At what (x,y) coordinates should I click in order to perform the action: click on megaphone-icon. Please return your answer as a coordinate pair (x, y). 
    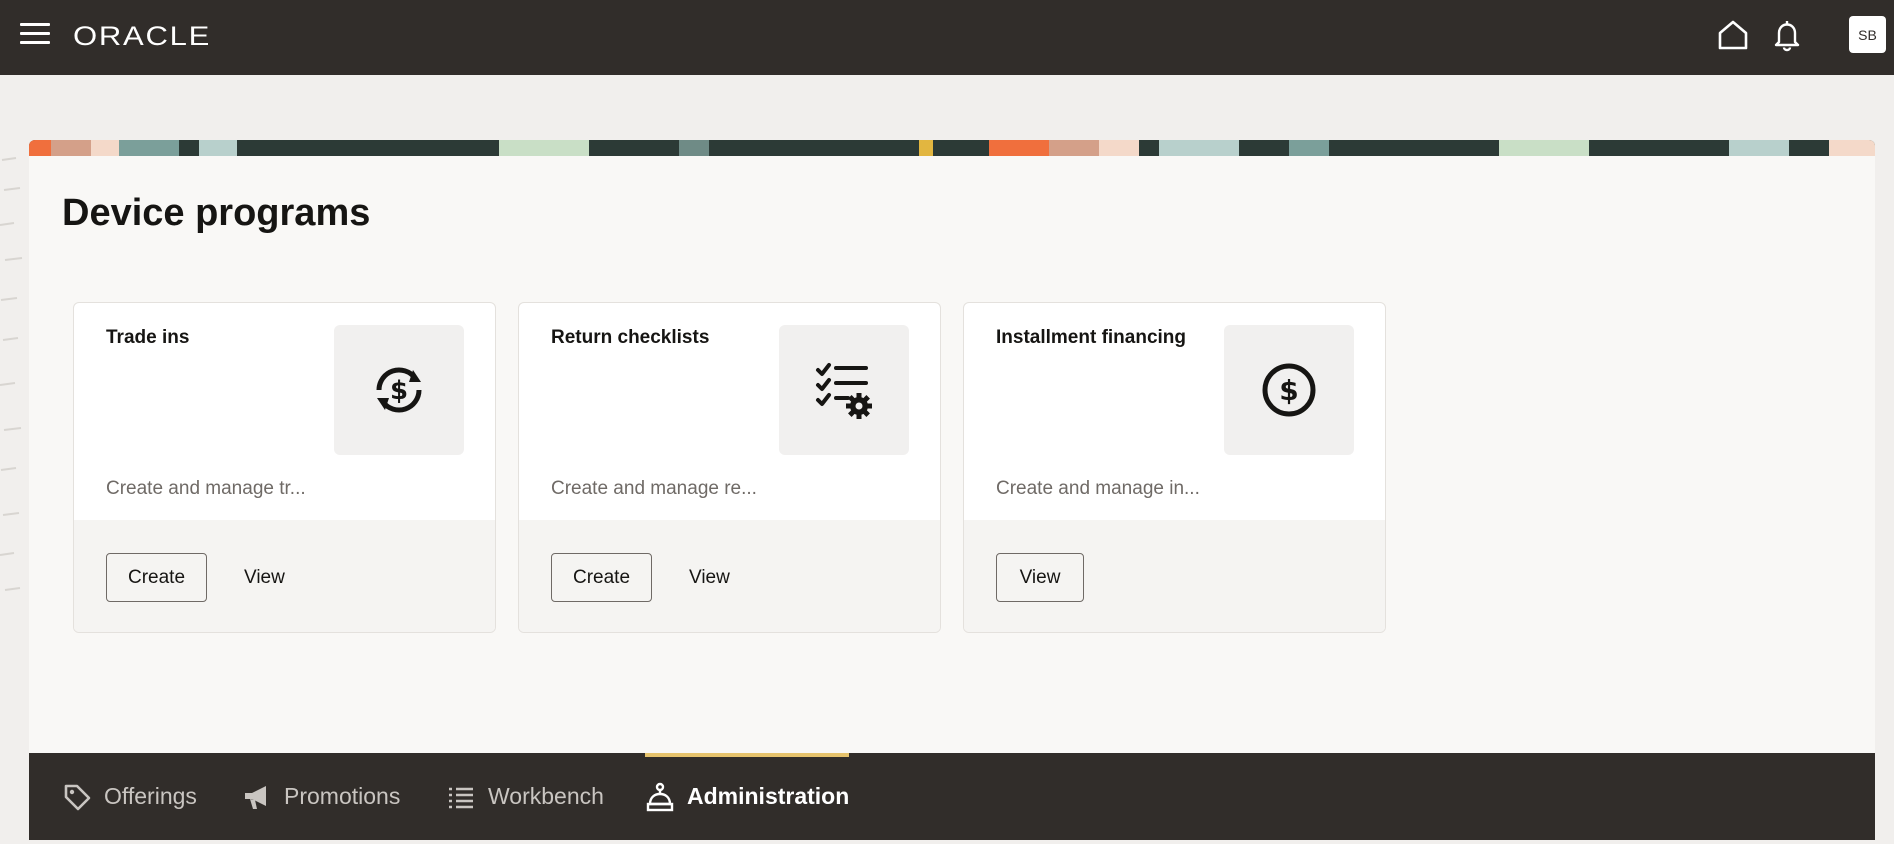
    Looking at the image, I should click on (255, 797).